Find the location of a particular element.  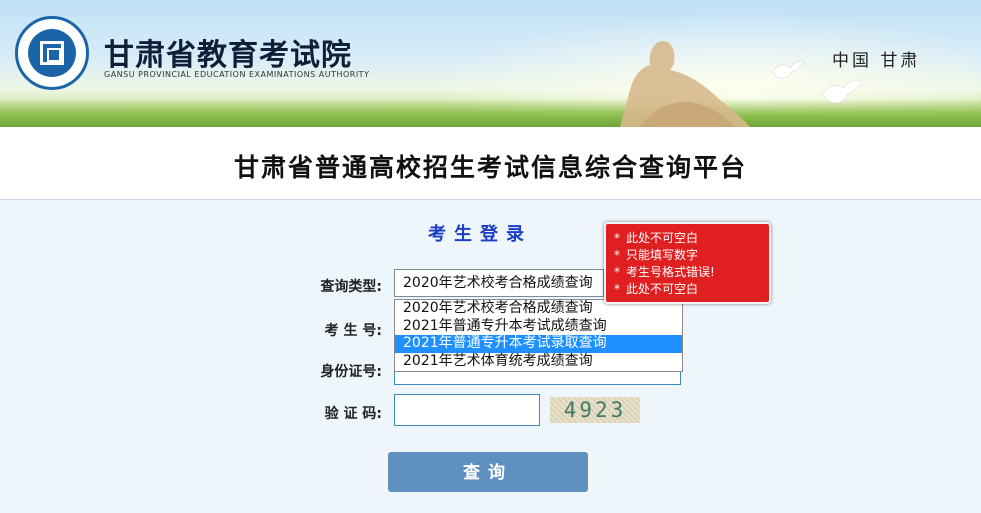

captcha-input is located at coordinates (467, 410).